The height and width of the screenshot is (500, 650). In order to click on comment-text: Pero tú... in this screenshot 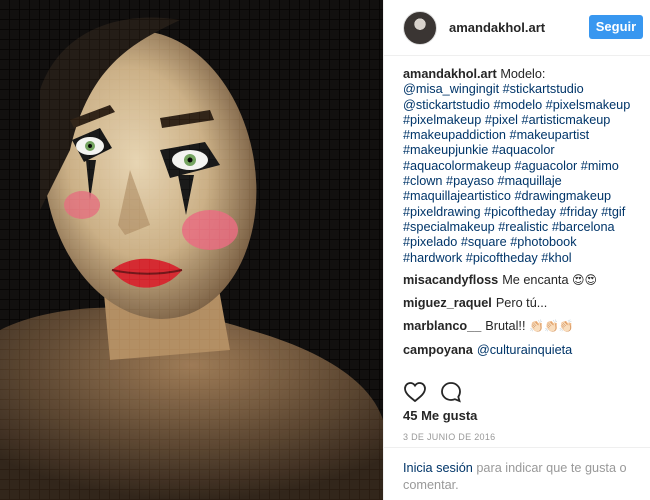, I will do `click(521, 303)`.